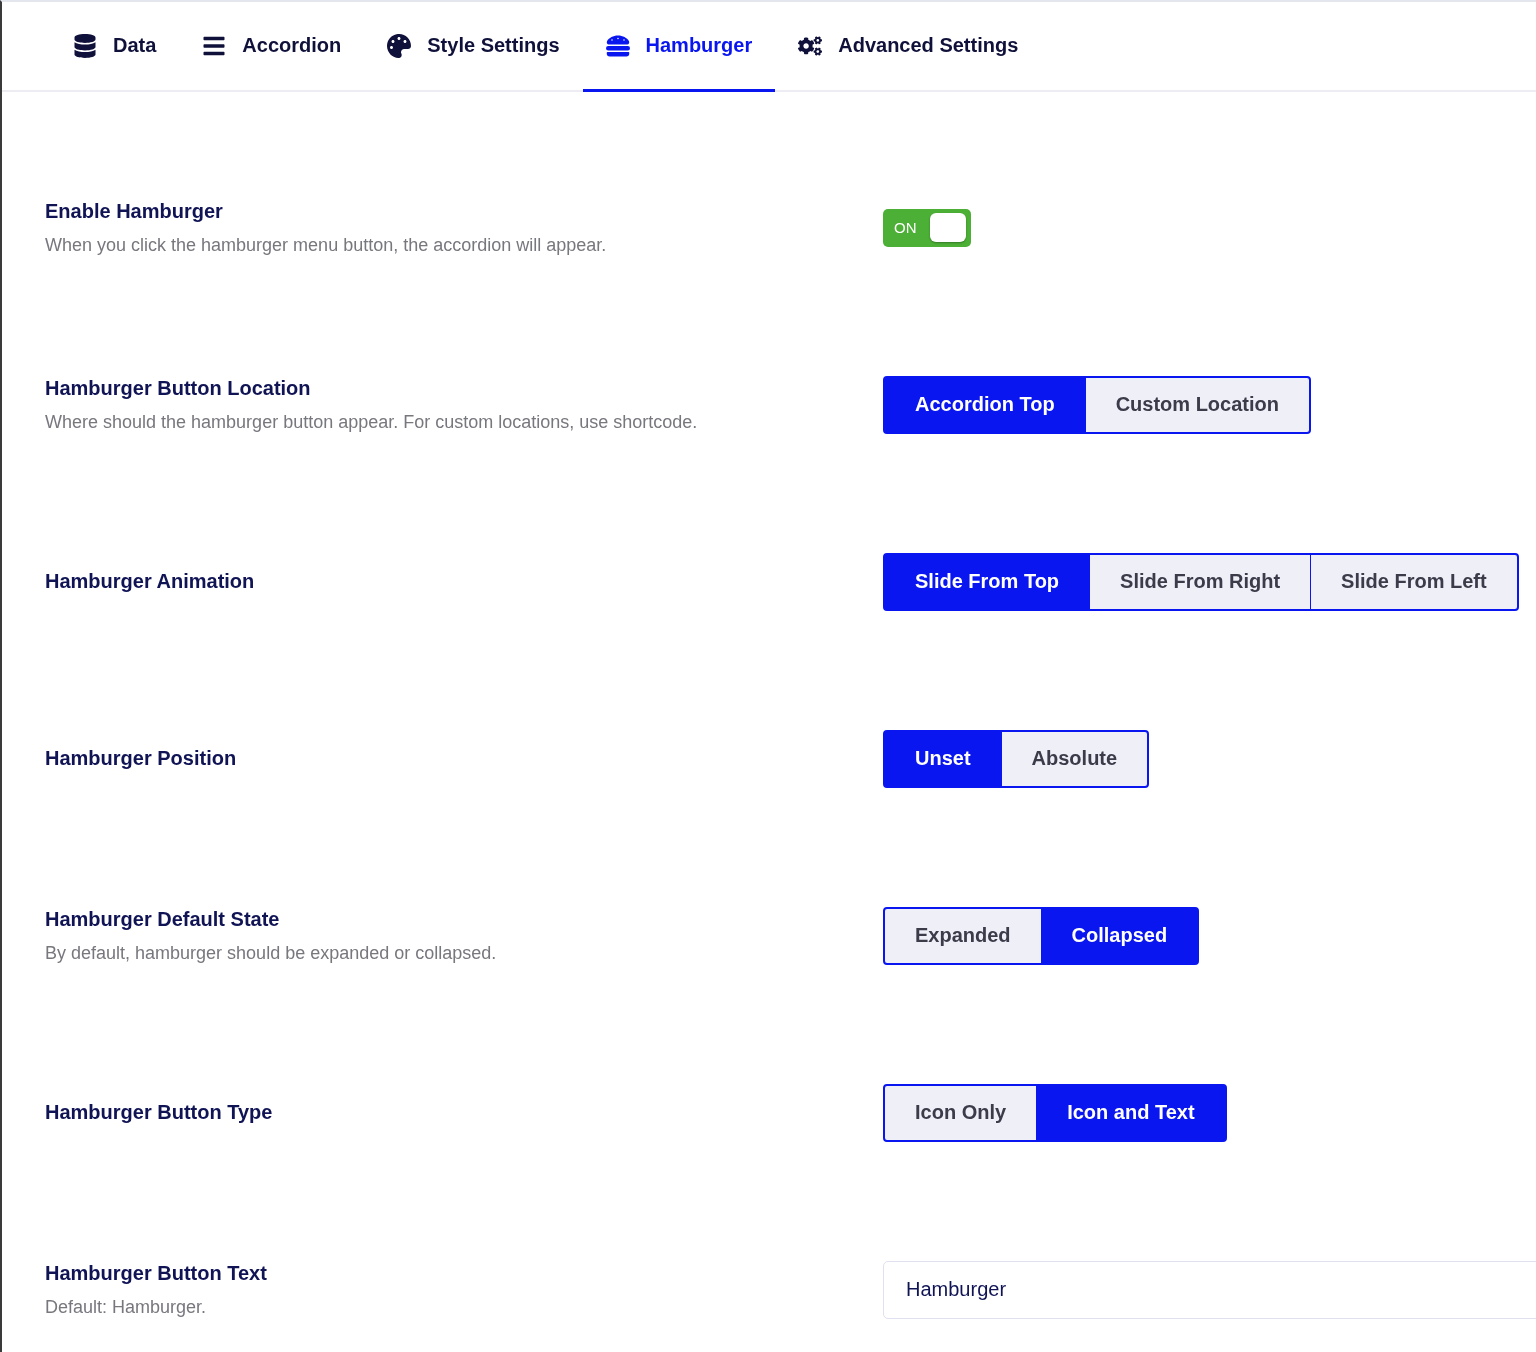  Describe the element at coordinates (473, 47) in the screenshot. I see `tab: Style Settings` at that location.